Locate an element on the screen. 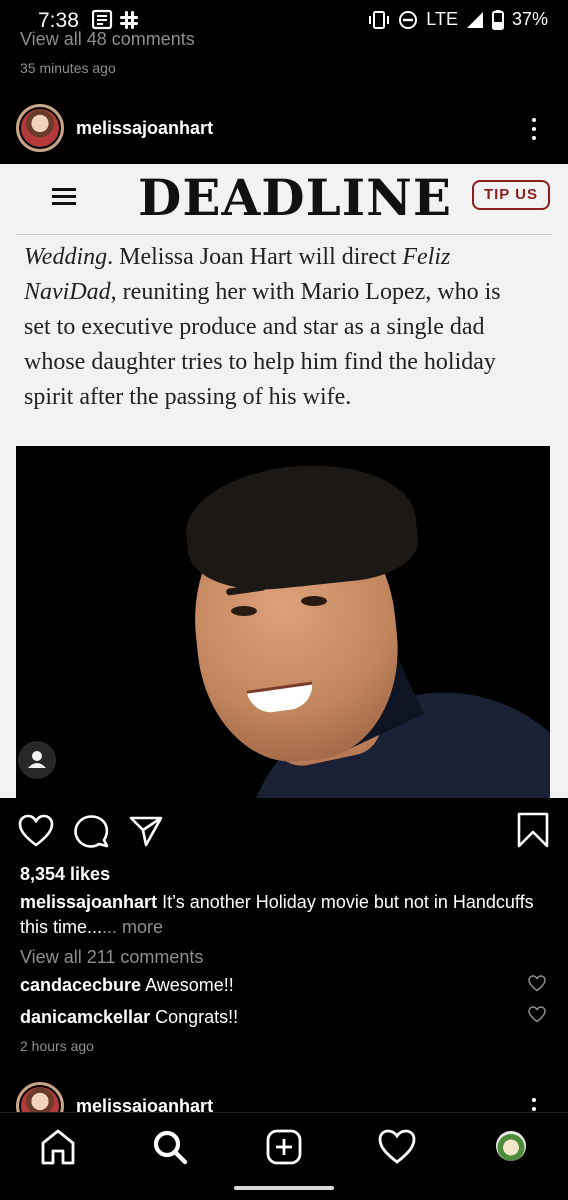 This screenshot has width=568, height=1200. article-line: spirit after the passing of his wife. is located at coordinates (284, 397).